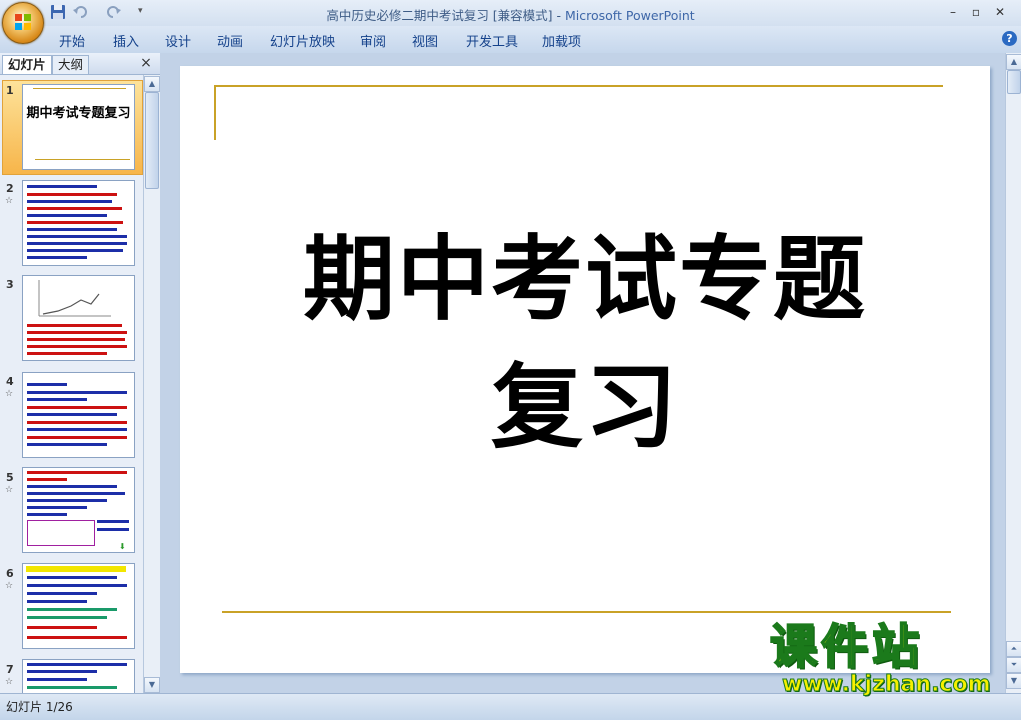 Image resolution: width=1021 pixels, height=720 pixels. What do you see at coordinates (78, 510) in the screenshot?
I see `slide-thumbnail-5: ⬇` at bounding box center [78, 510].